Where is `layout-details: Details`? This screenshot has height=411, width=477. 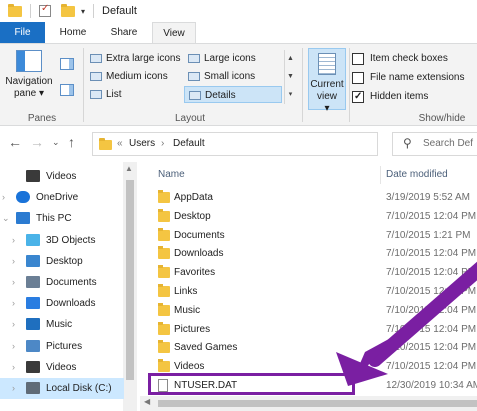
layout-details: Details is located at coordinates (233, 94).